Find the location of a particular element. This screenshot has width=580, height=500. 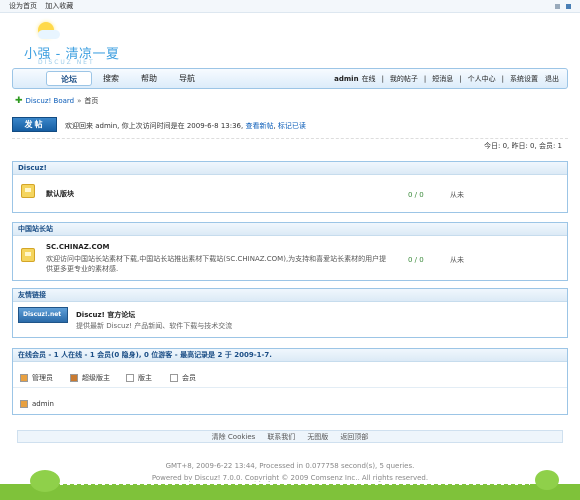

back-to-top-link: 返回顶部 is located at coordinates (354, 437).